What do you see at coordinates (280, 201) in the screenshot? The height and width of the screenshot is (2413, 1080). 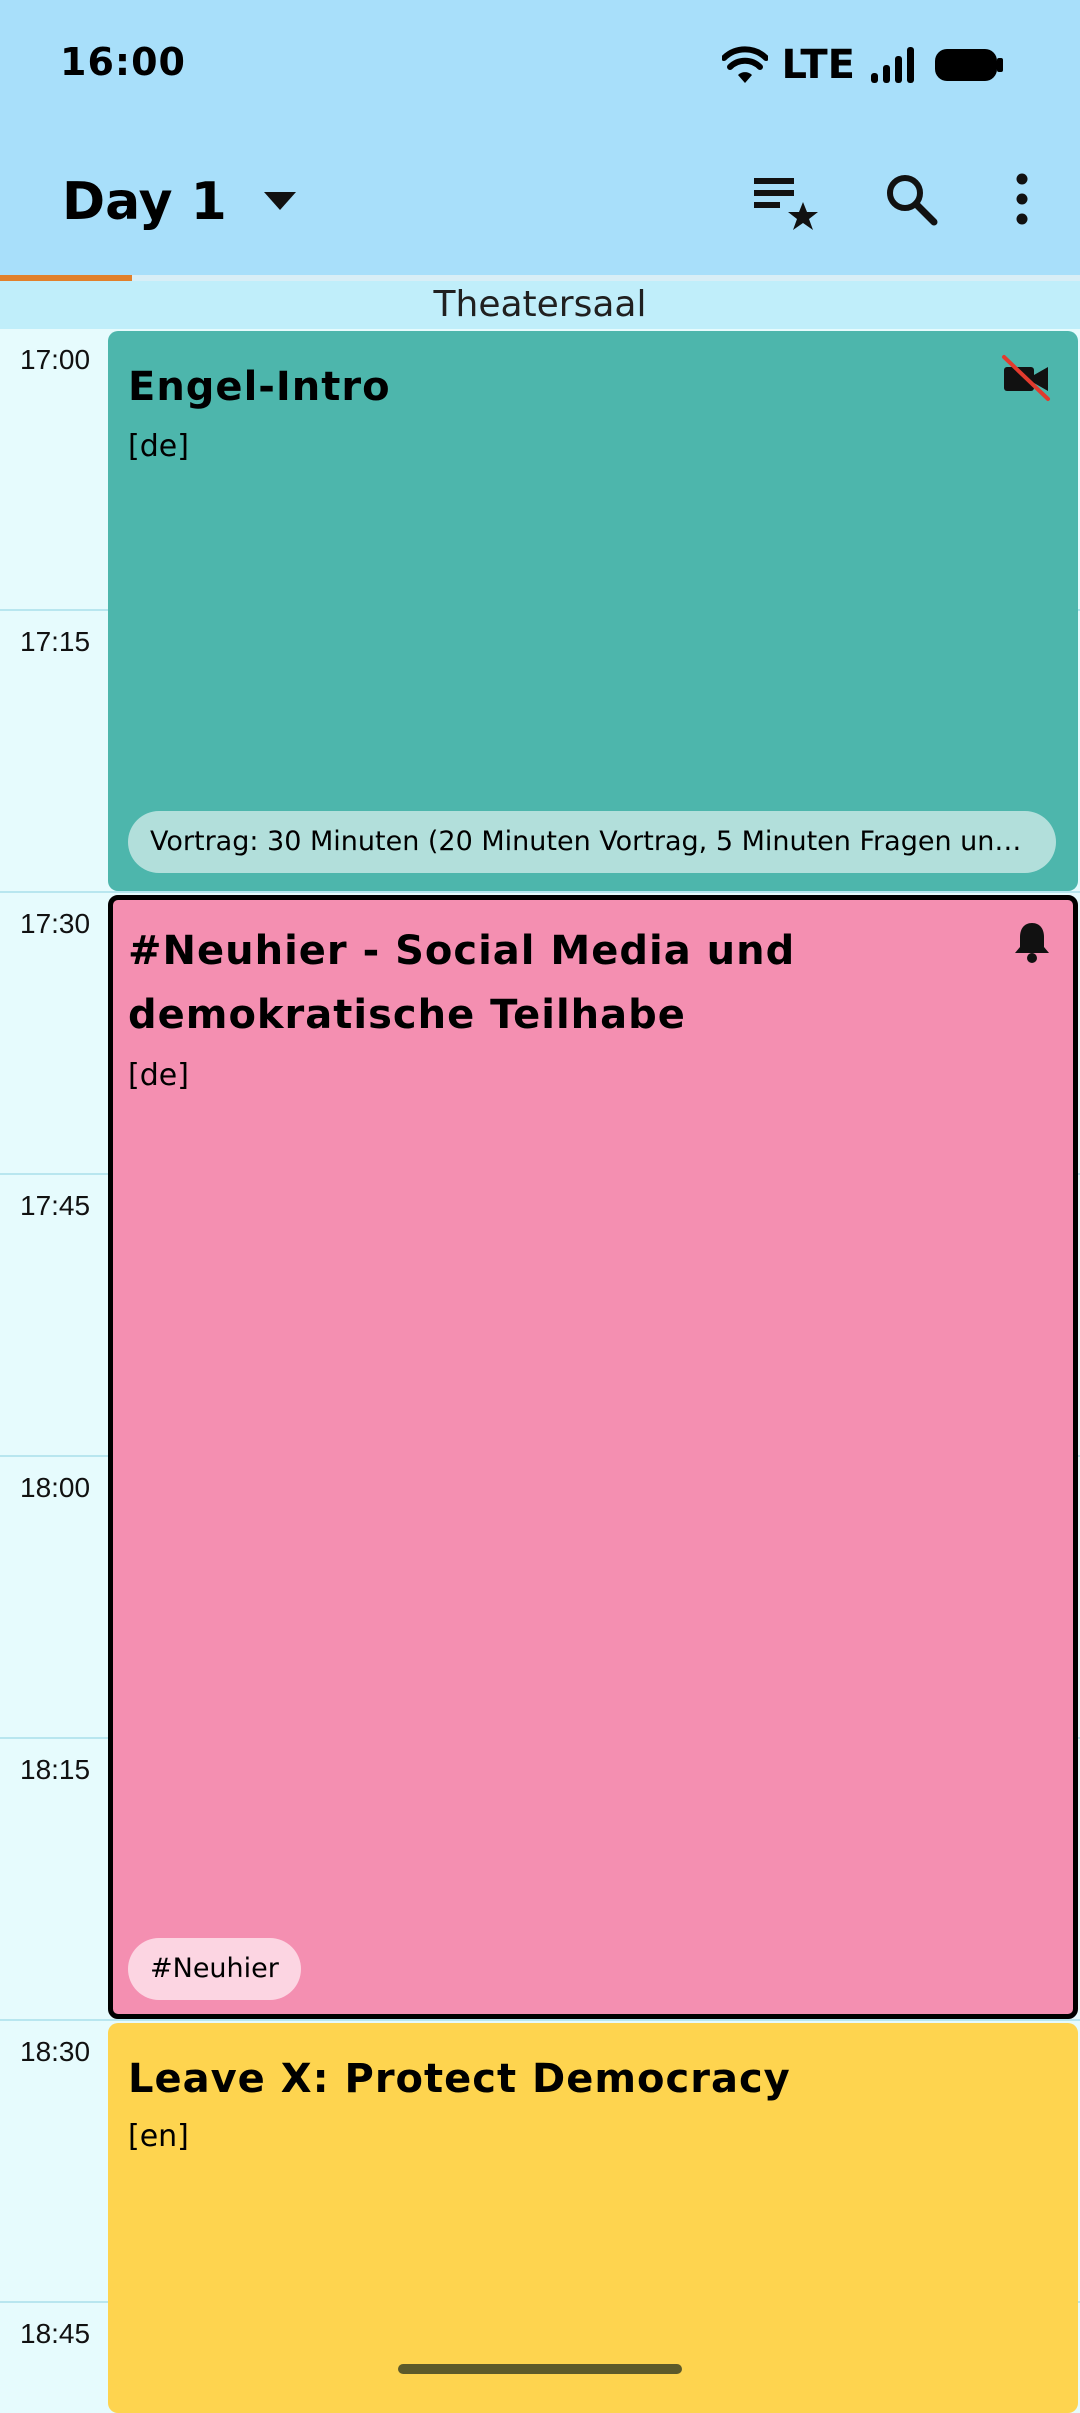 I see `dropdown-icon` at bounding box center [280, 201].